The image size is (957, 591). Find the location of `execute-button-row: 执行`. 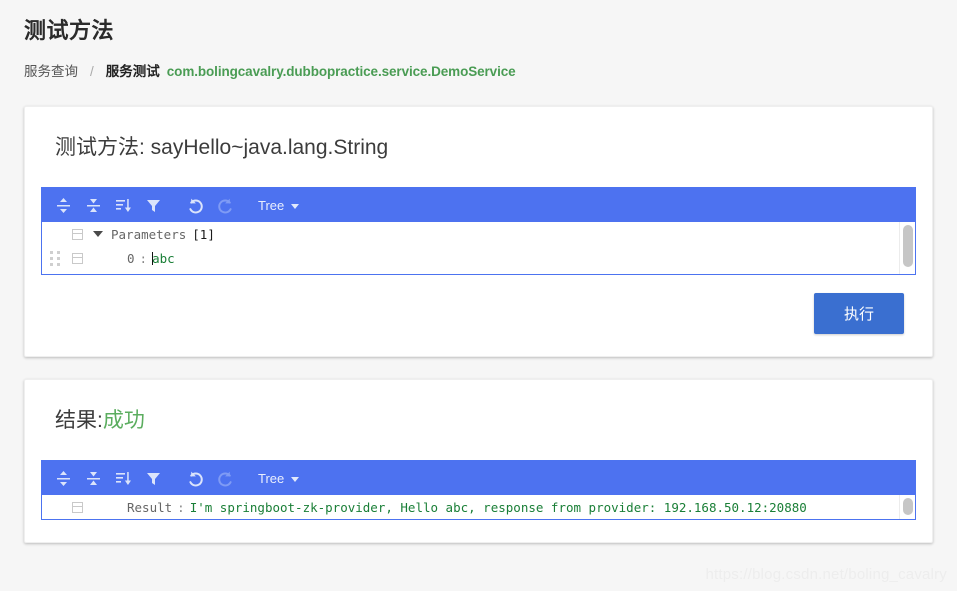

execute-button-row: 执行 is located at coordinates (478, 304).